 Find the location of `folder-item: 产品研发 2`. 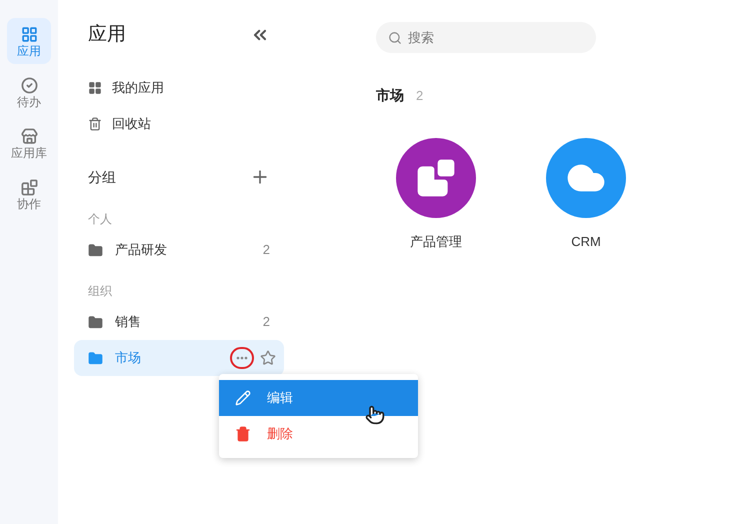

folder-item: 产品研发 2 is located at coordinates (179, 250).